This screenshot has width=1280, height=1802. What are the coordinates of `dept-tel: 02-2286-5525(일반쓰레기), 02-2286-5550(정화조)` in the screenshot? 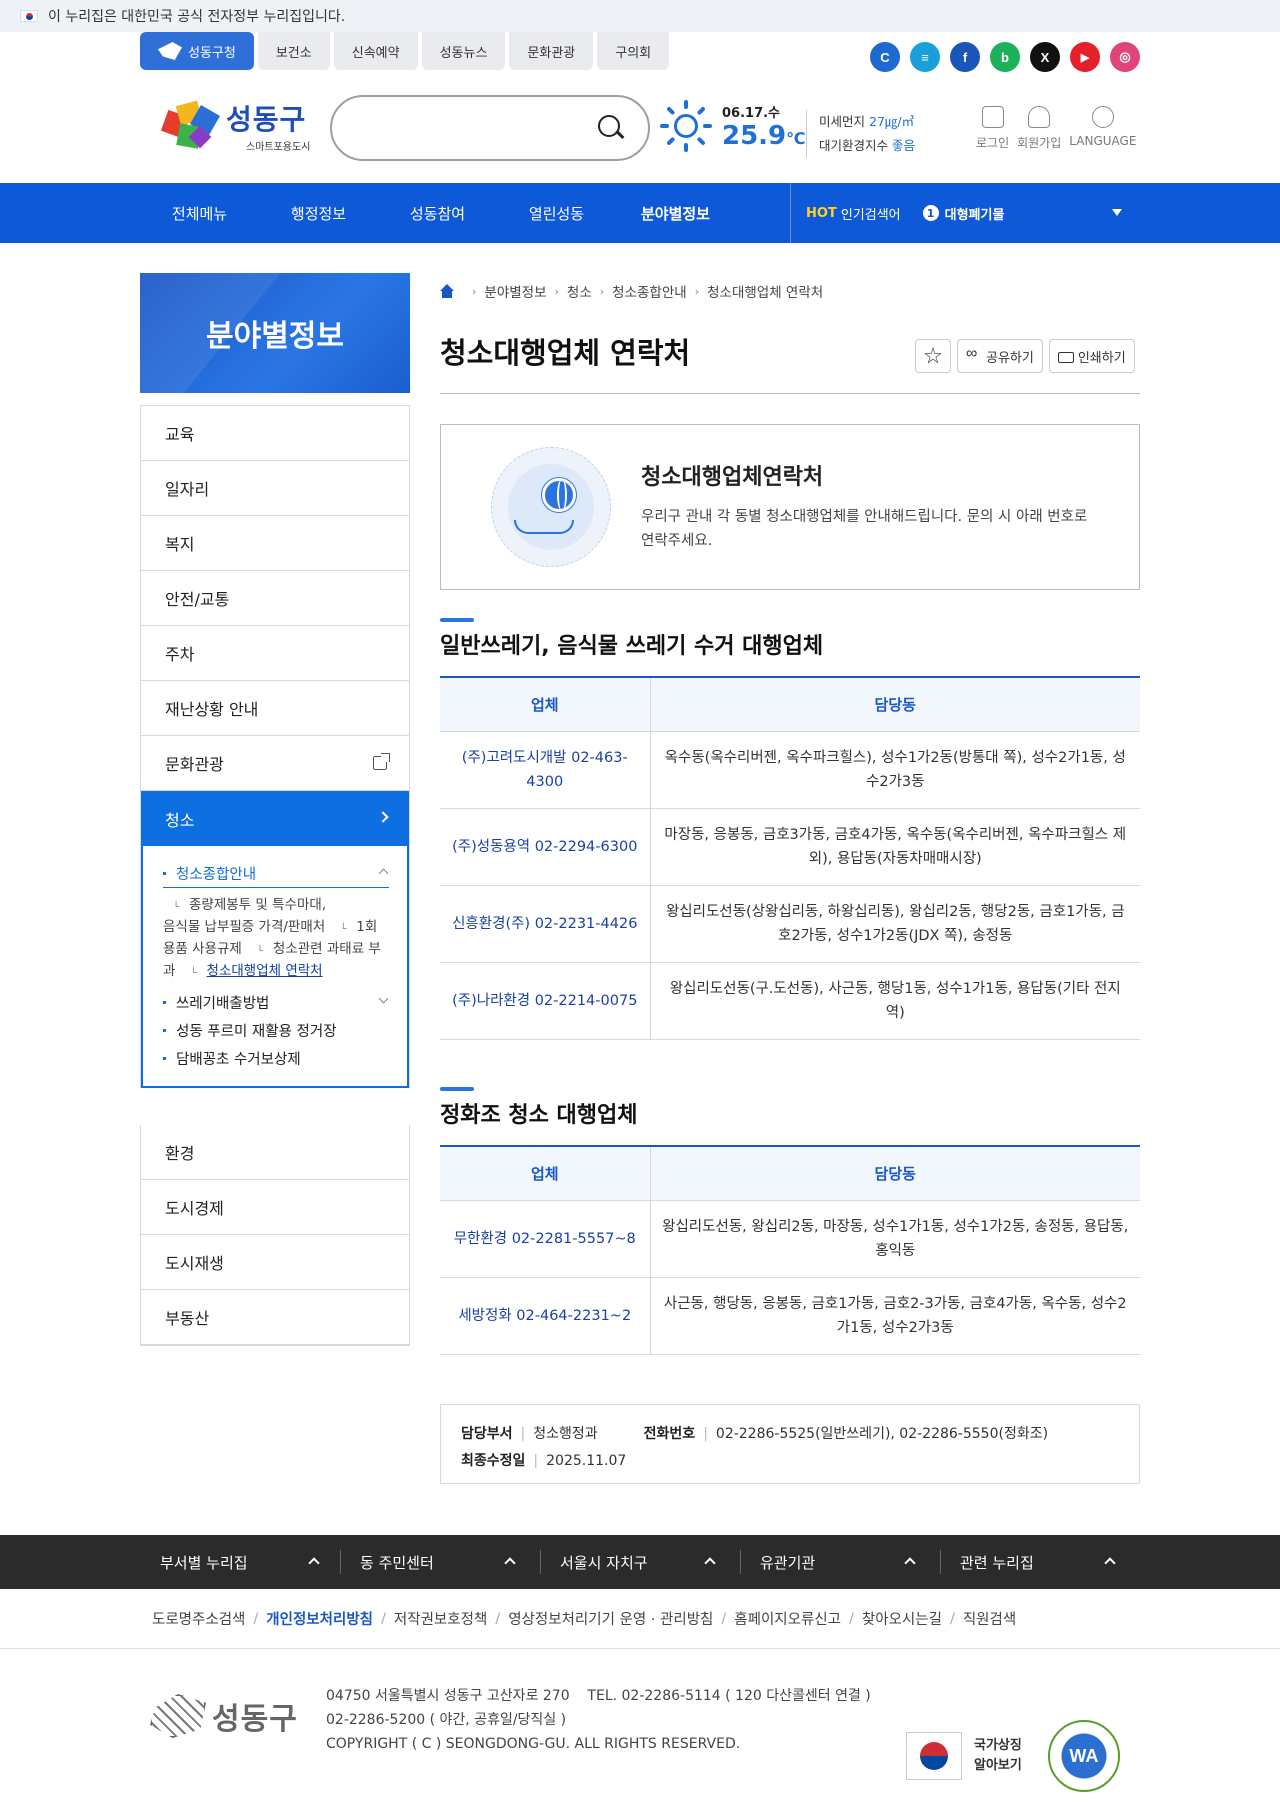 It's located at (882, 1434).